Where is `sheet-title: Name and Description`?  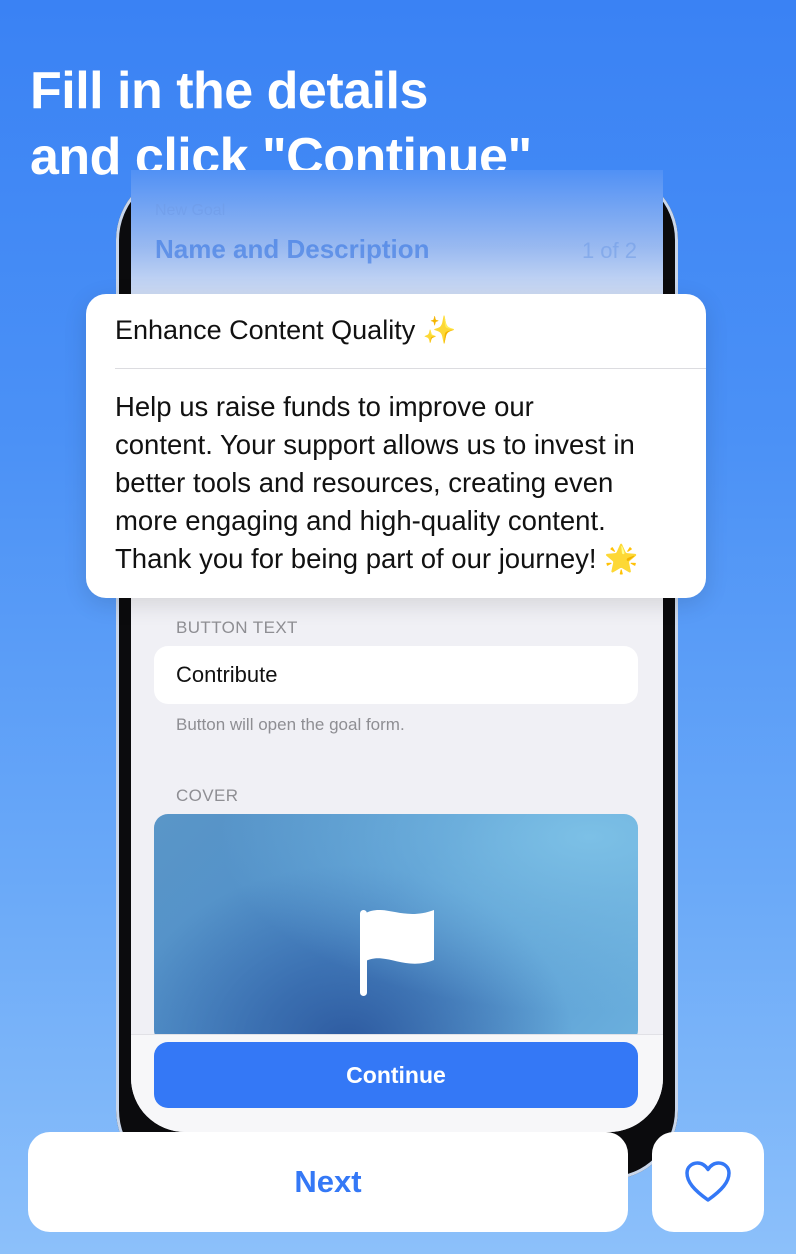
sheet-title: Name and Description is located at coordinates (292, 249).